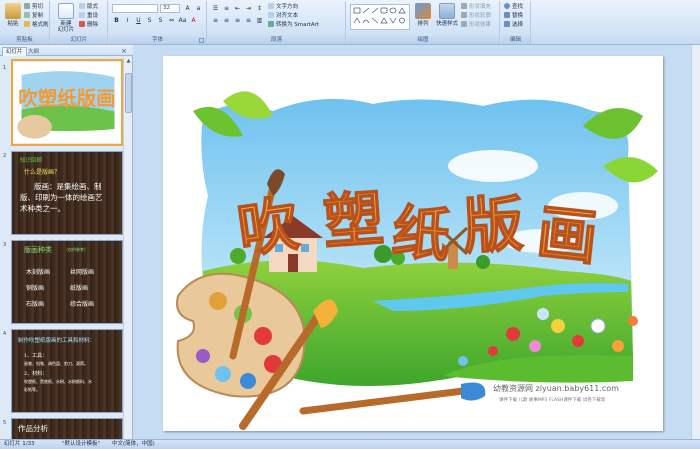  I want to click on quick-styles-button: 快速样式, so click(447, 15).